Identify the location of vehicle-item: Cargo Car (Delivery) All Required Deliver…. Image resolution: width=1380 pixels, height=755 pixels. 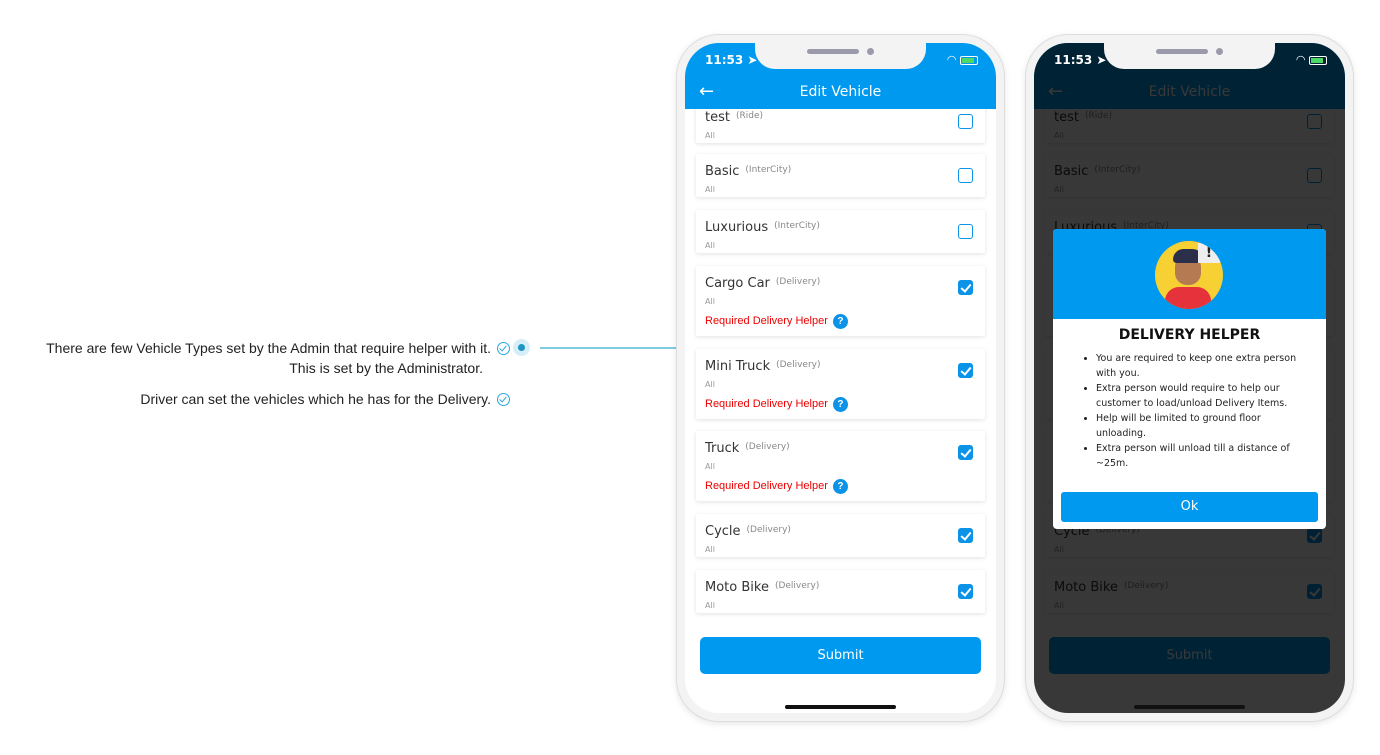
(840, 301).